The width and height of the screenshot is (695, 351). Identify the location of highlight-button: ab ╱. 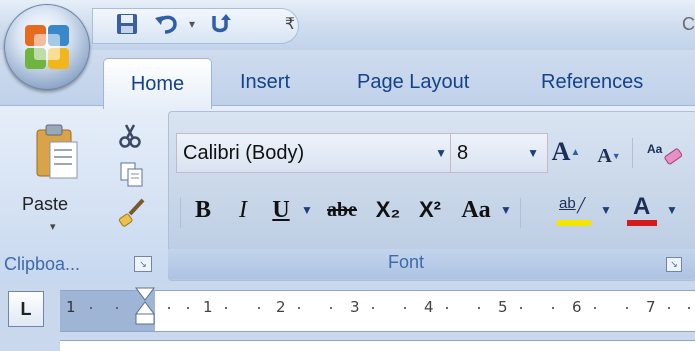
(575, 210).